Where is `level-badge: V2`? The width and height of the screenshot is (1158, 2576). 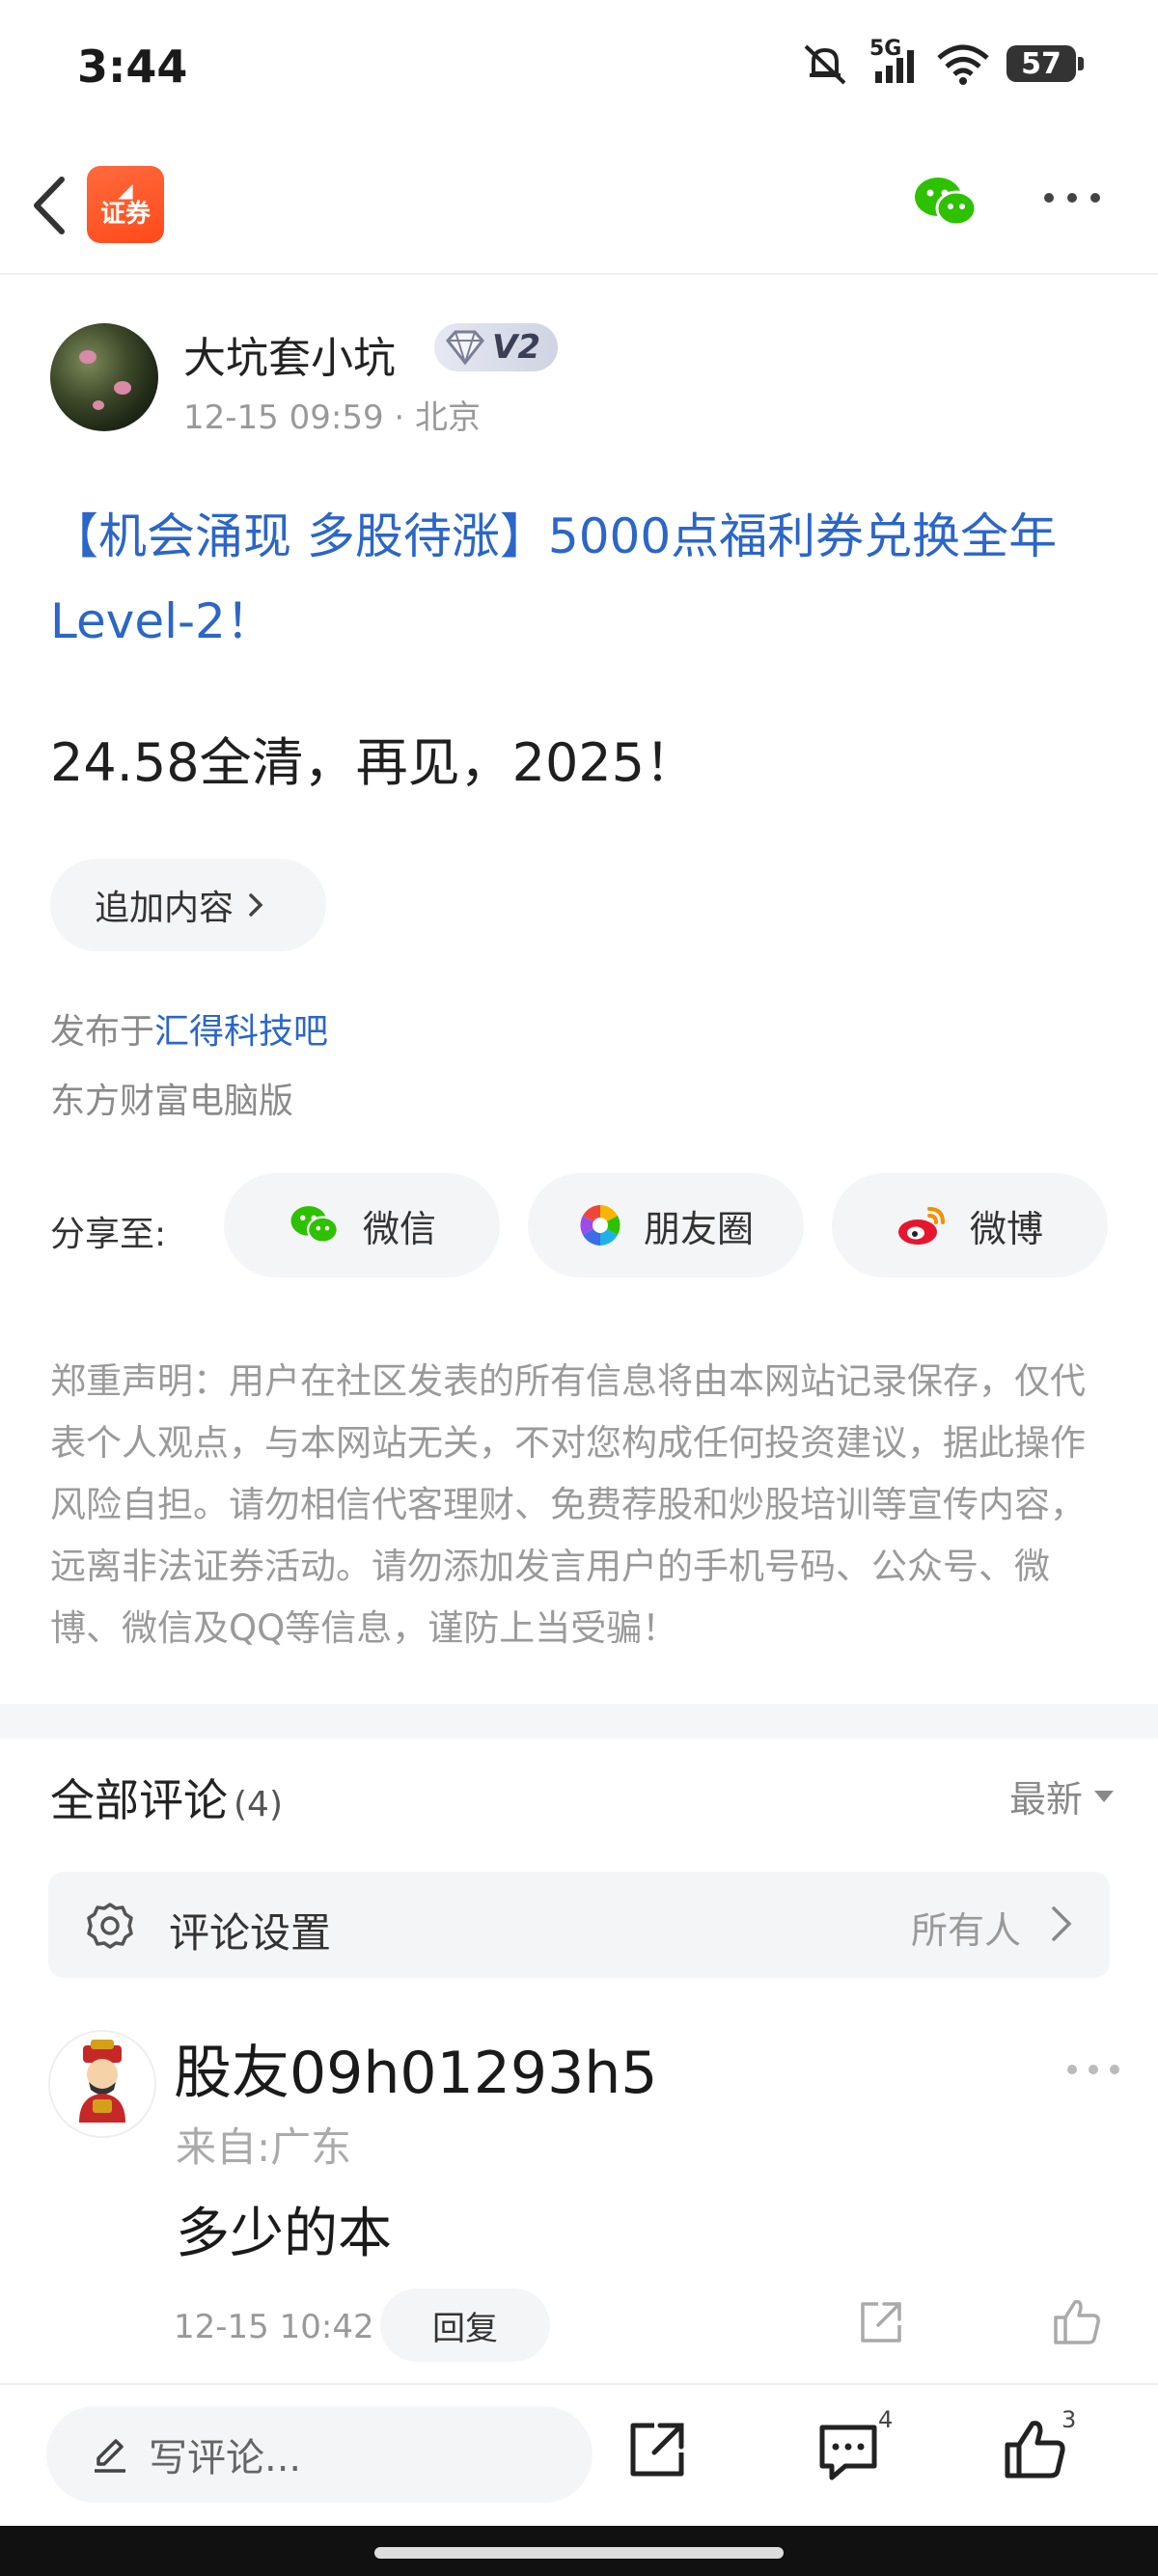
level-badge: V2 is located at coordinates (496, 347).